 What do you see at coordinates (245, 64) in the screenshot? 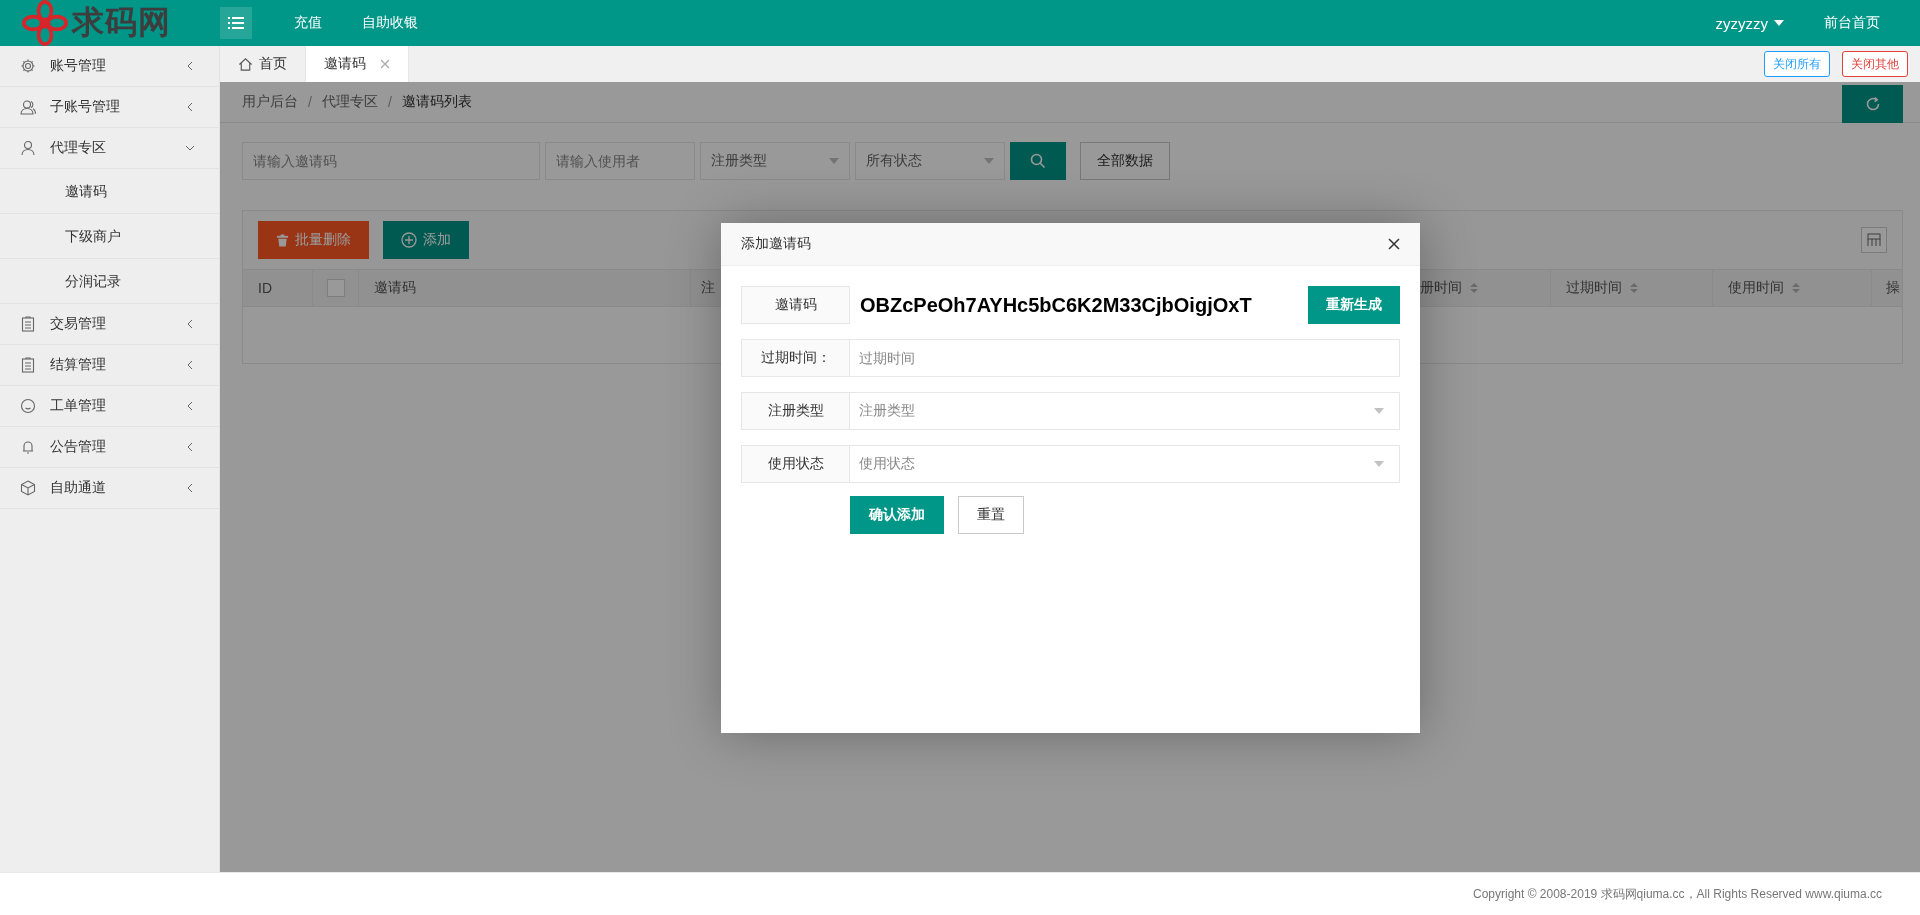
I see `home-icon` at bounding box center [245, 64].